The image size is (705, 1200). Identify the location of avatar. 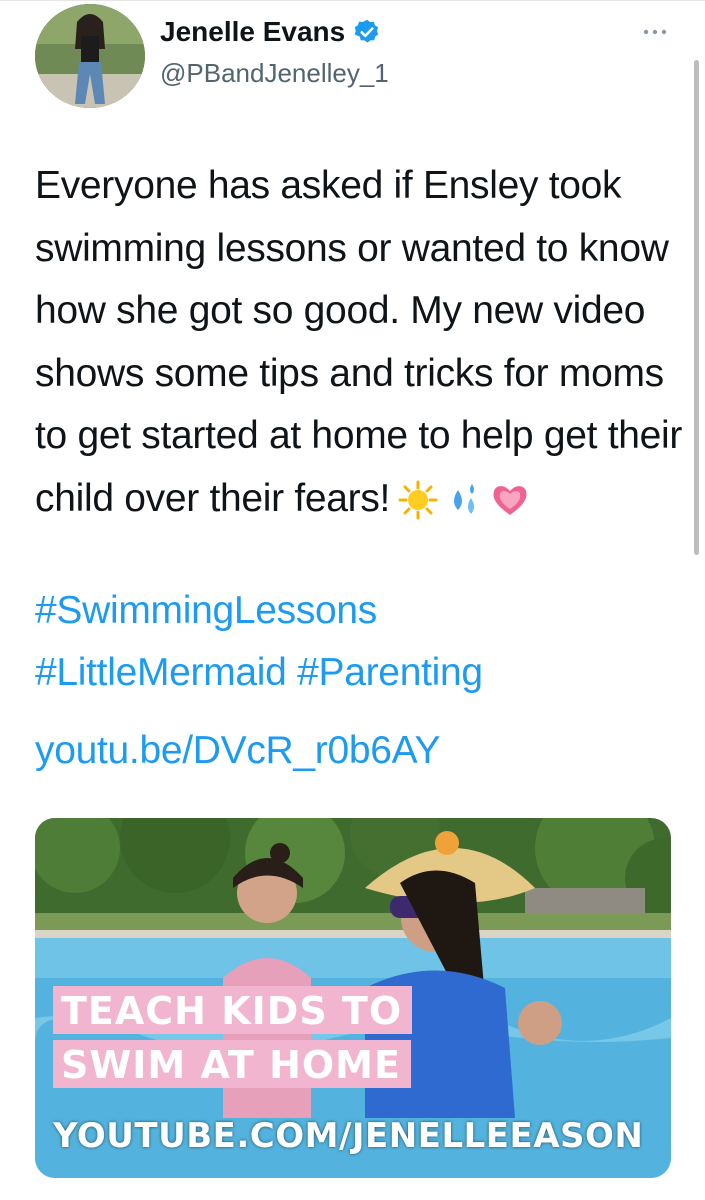
(90, 56).